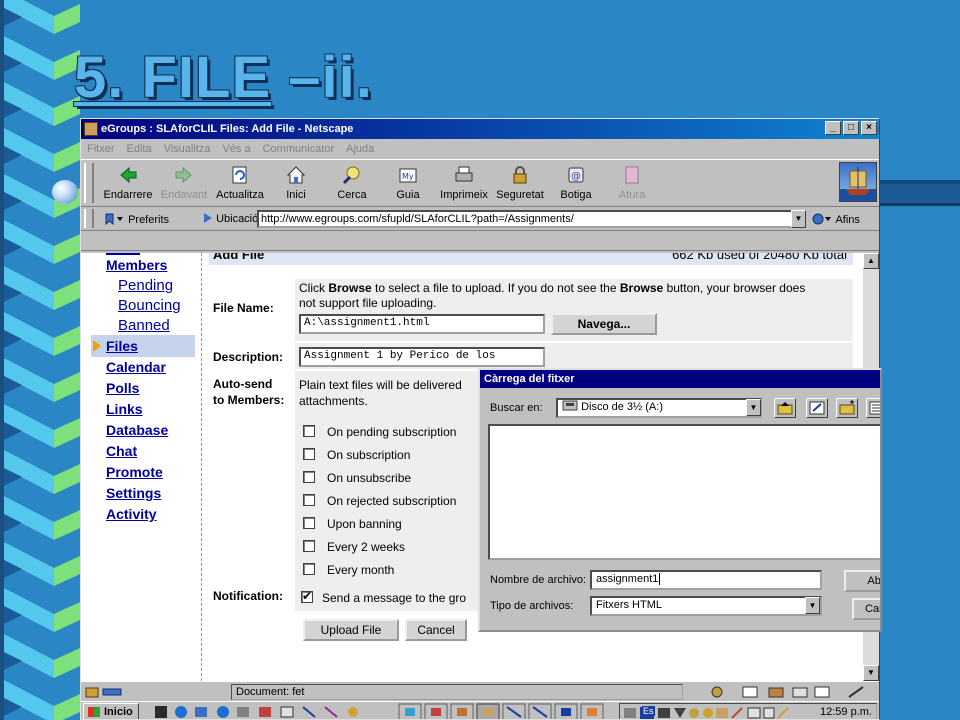 The height and width of the screenshot is (720, 960). What do you see at coordinates (172, 77) in the screenshot?
I see `slide-title-link: 5. FILE` at bounding box center [172, 77].